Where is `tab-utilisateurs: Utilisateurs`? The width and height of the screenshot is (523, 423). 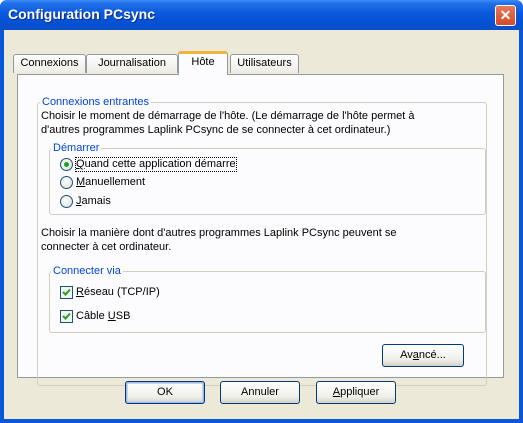 tab-utilisateurs: Utilisateurs is located at coordinates (264, 63).